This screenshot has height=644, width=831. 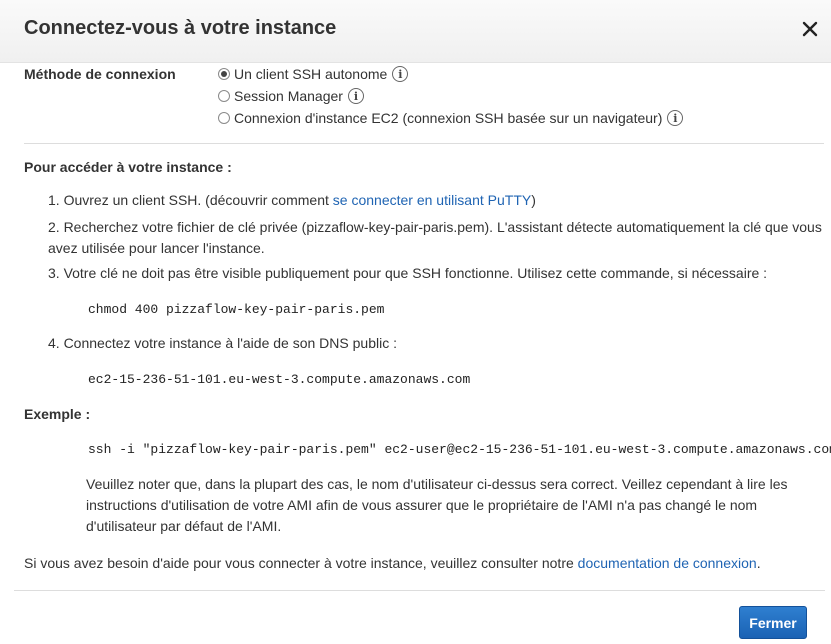 I want to click on close-icon, so click(x=810, y=29).